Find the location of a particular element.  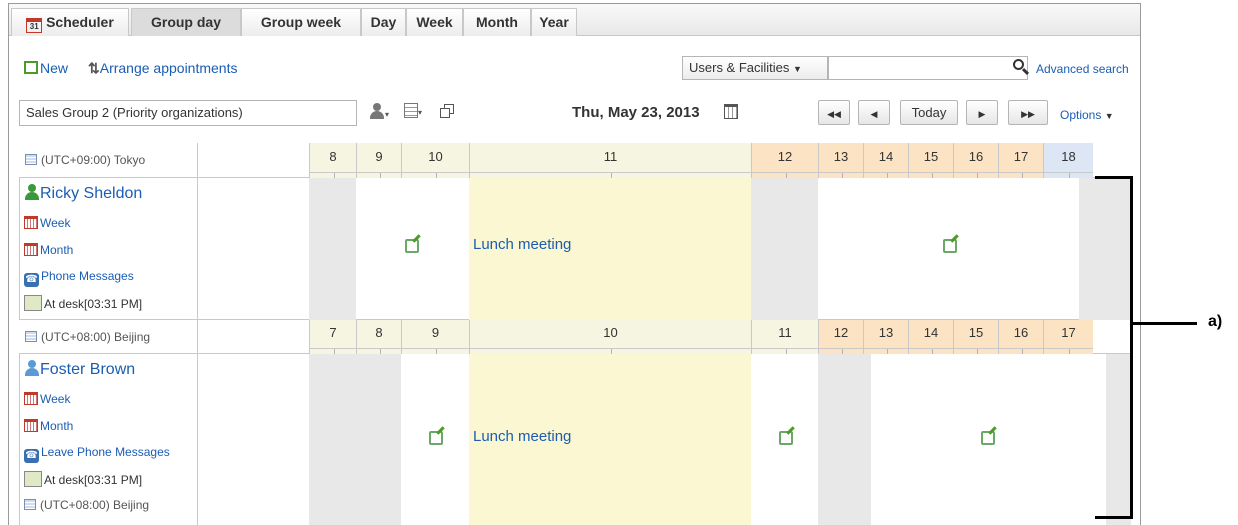

options-menu: Options ▼ is located at coordinates (1087, 115).